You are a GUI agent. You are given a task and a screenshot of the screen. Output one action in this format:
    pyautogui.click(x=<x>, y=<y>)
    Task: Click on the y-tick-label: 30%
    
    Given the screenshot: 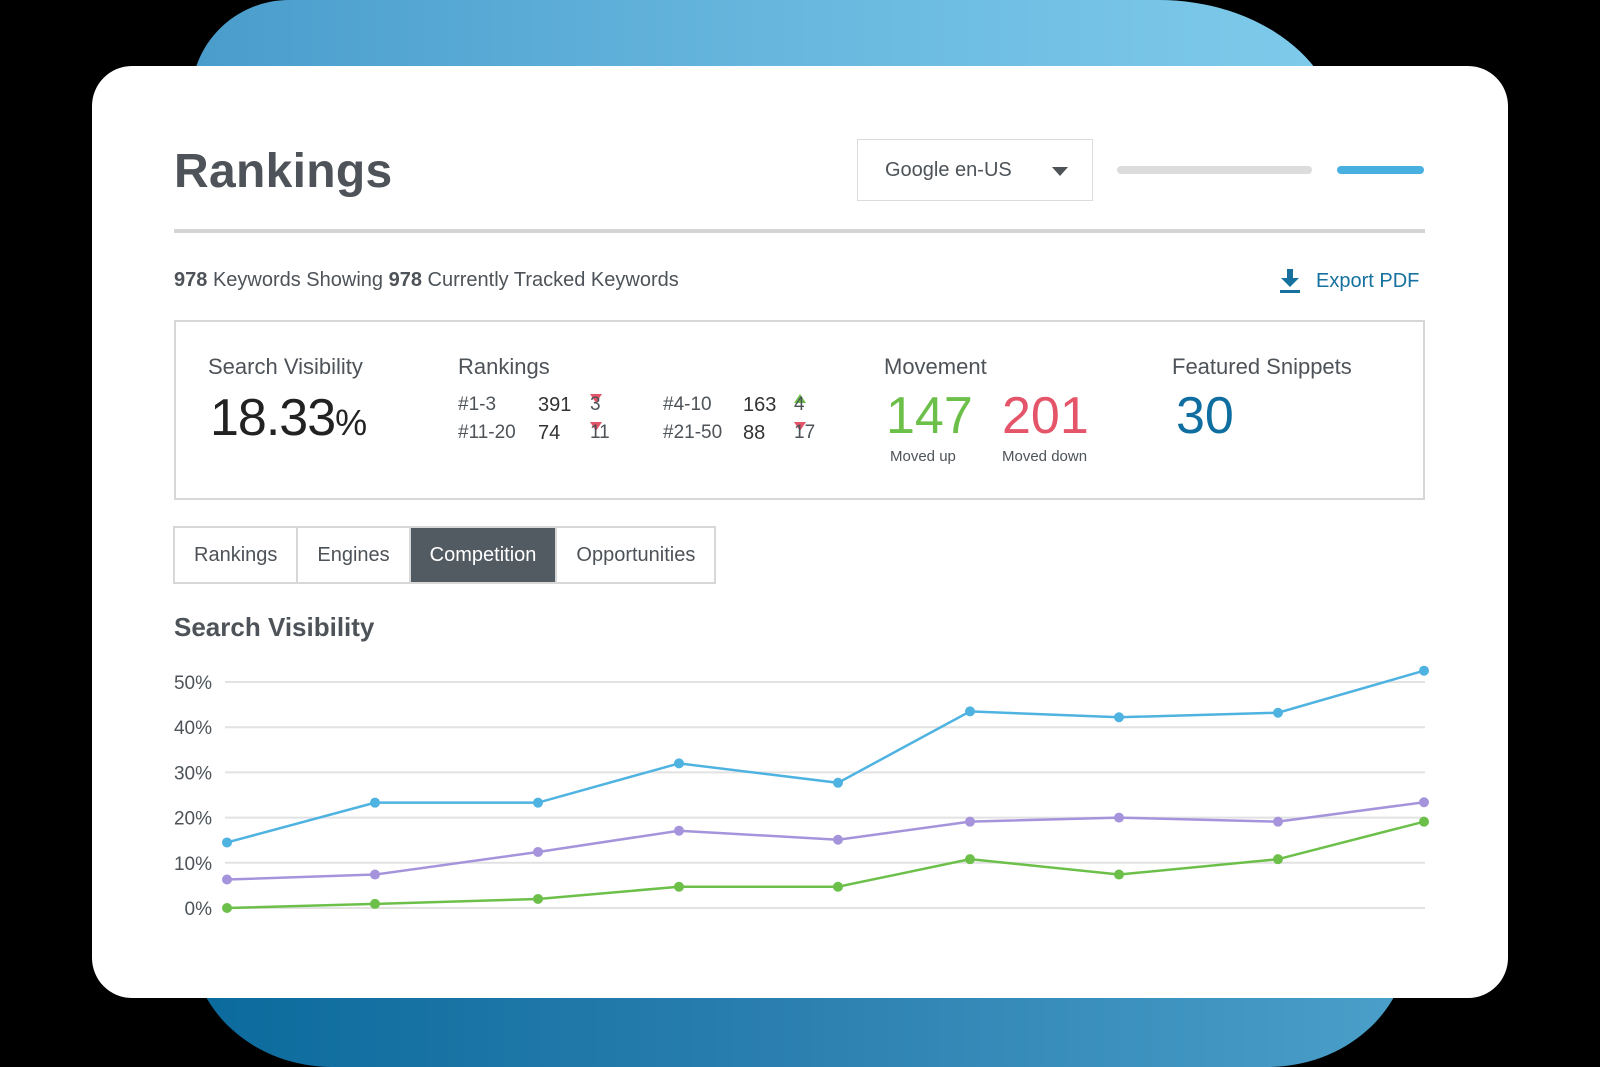 What is the action you would take?
    pyautogui.click(x=193, y=773)
    